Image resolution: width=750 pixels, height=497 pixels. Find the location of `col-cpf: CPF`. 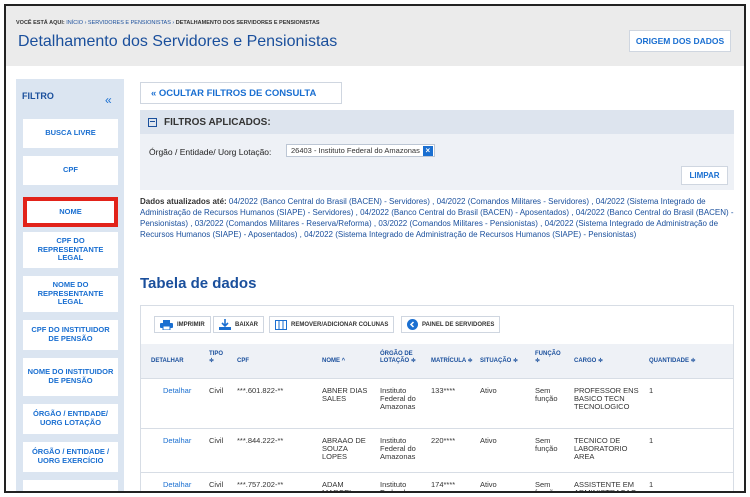

col-cpf: CPF is located at coordinates (243, 361).